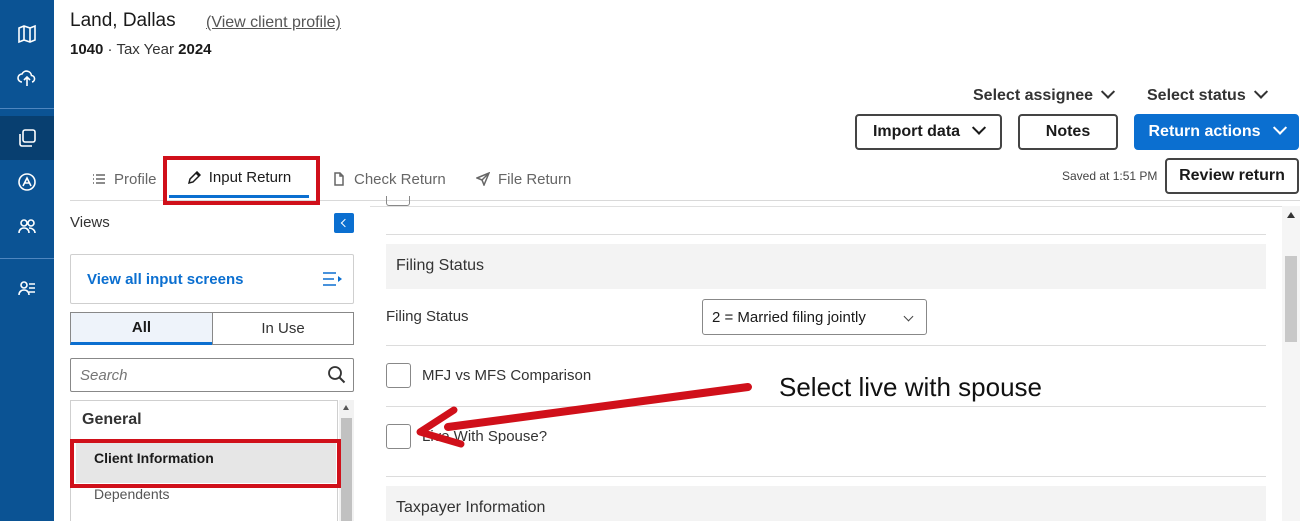 Image resolution: width=1305 pixels, height=521 pixels. Describe the element at coordinates (398, 436) in the screenshot. I see `live-with-spouse-checkbox` at that location.